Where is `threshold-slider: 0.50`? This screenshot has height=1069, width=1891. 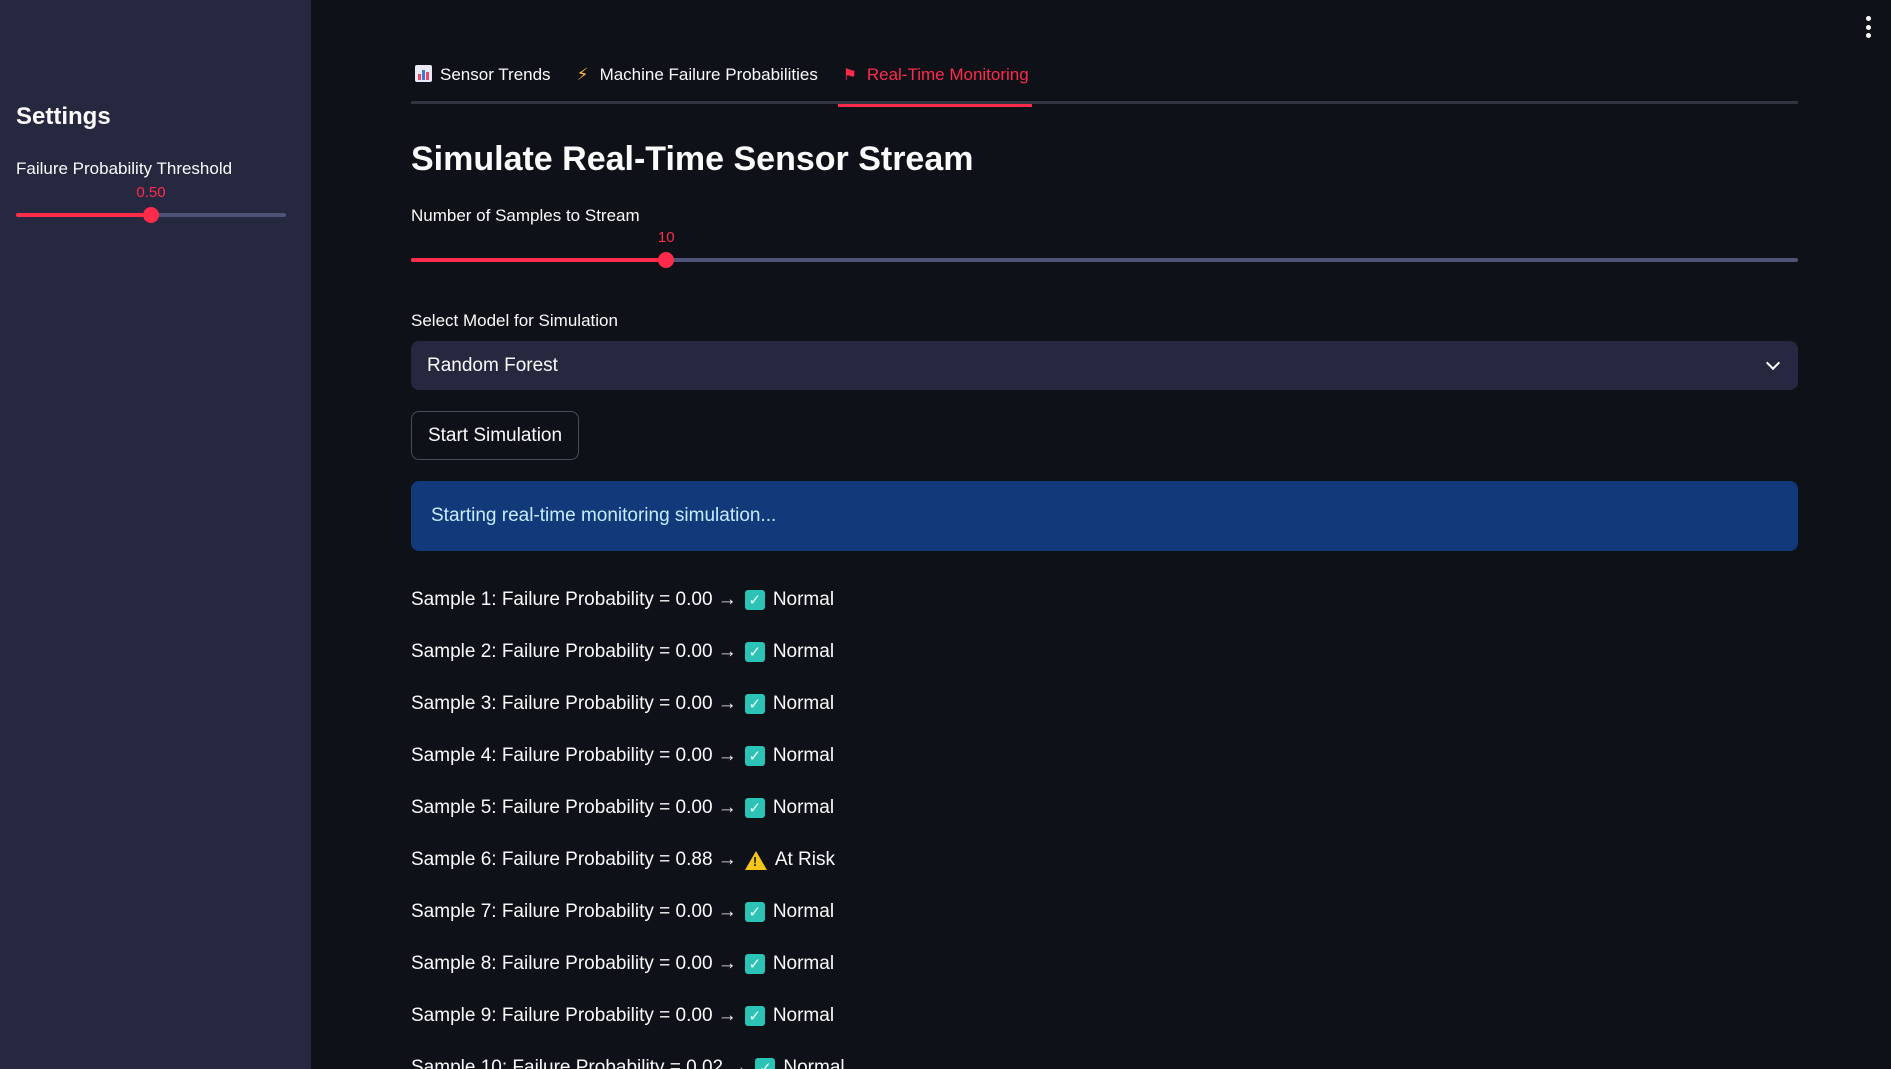
threshold-slider: 0.50 is located at coordinates (151, 207).